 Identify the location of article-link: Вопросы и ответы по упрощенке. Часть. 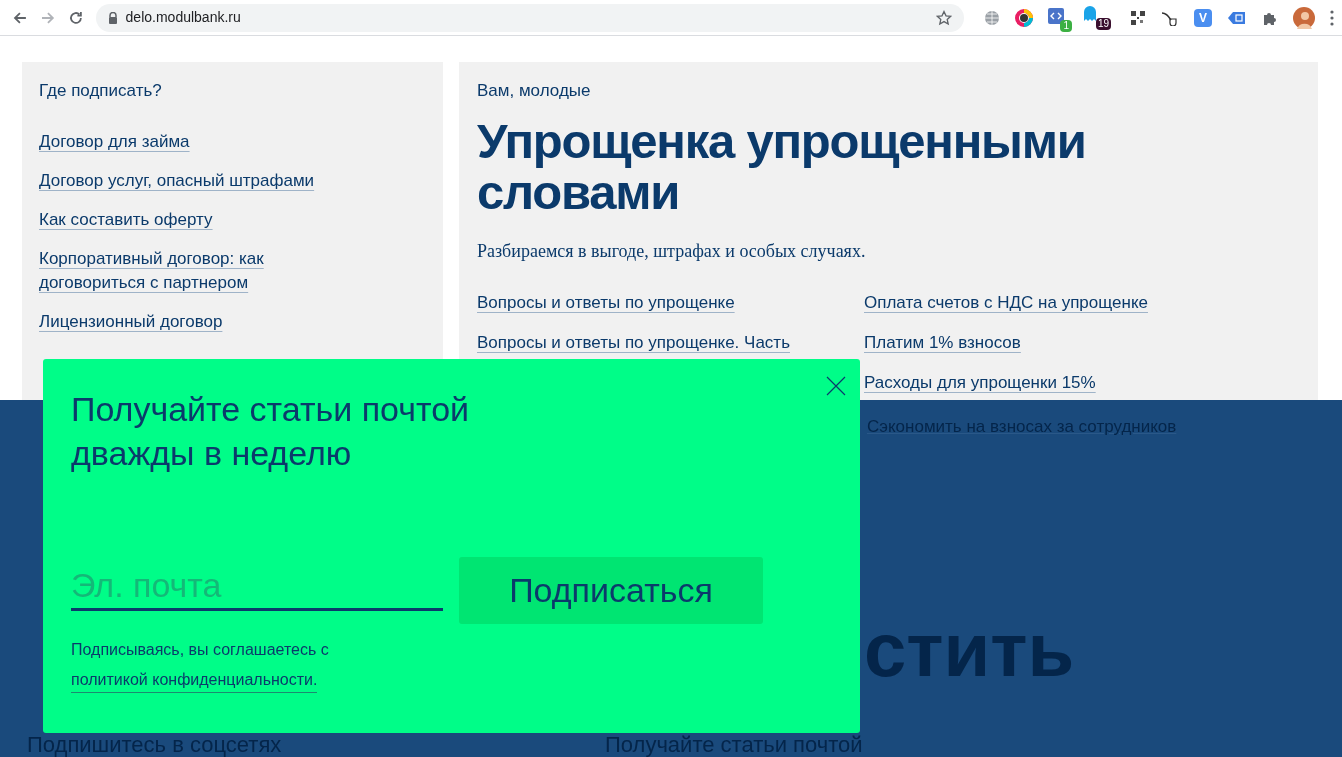
(633, 343).